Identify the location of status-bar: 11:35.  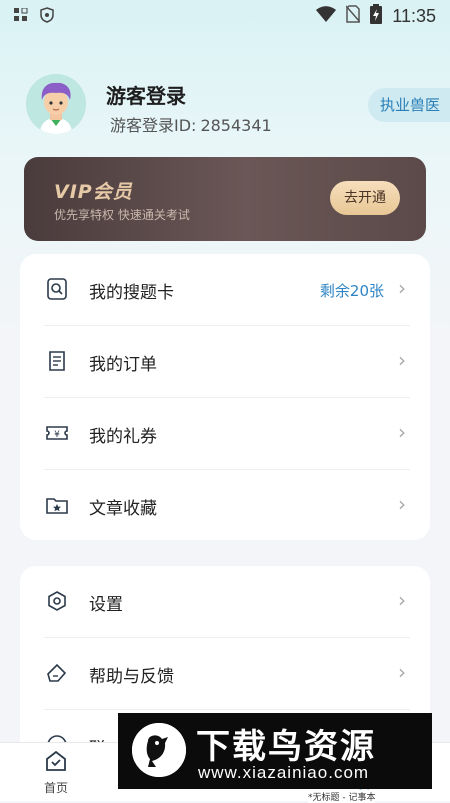
(225, 16).